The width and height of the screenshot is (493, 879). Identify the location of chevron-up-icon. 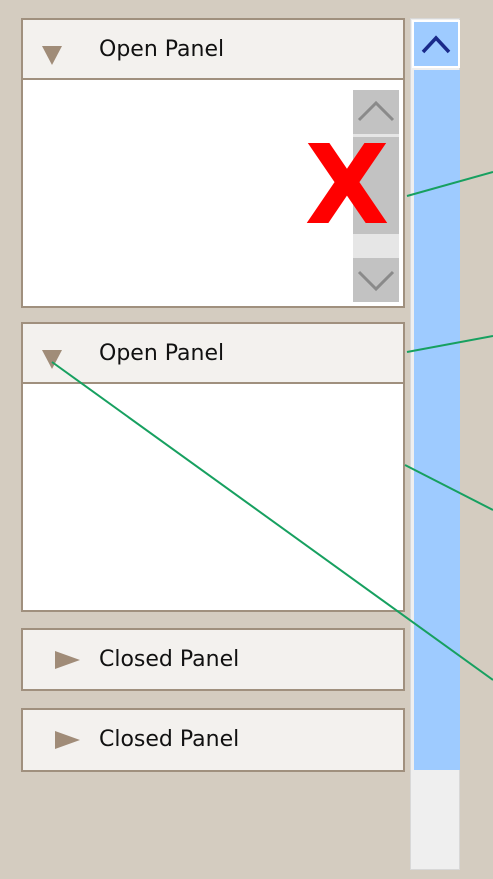
(436, 44).